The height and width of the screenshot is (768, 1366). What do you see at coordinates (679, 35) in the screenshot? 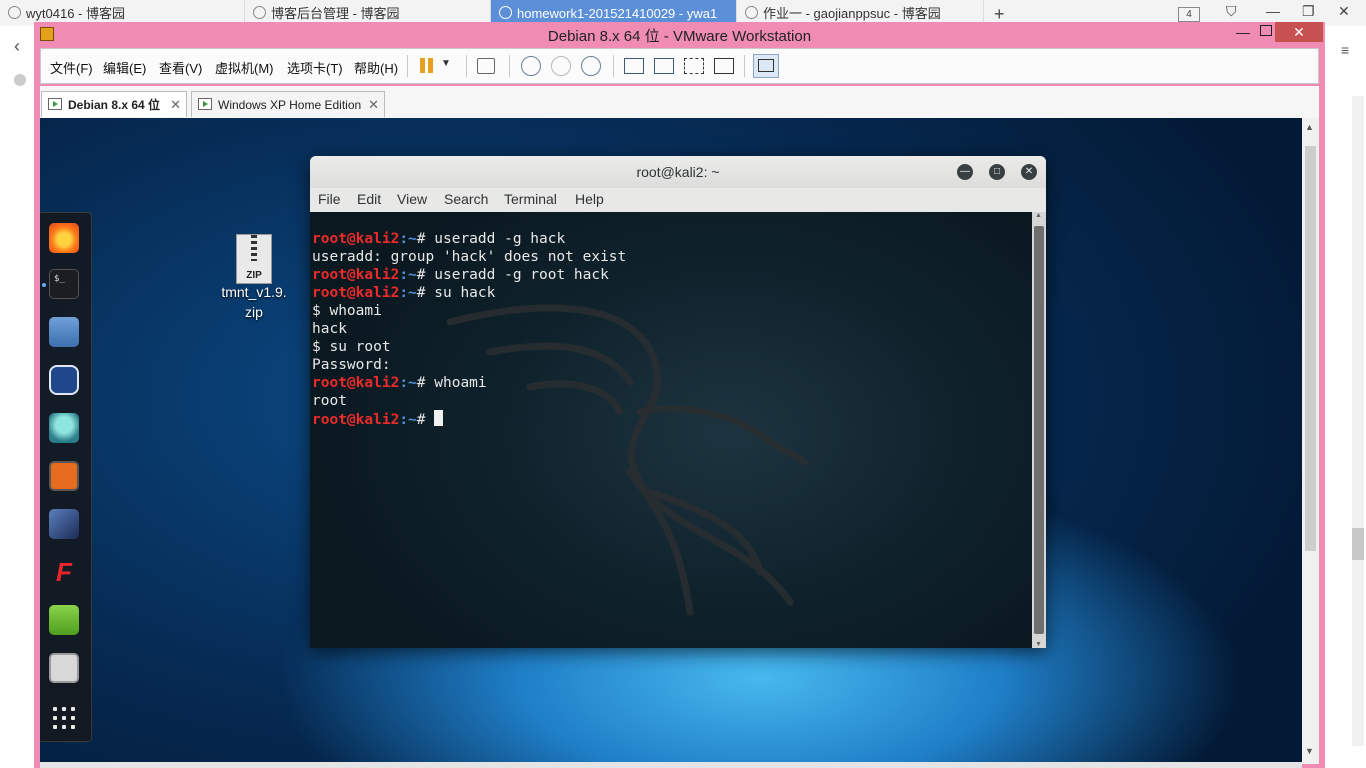
I see `vmware-titlebar: Debian 8.x 64 位 - VMware Workstation — ✕` at bounding box center [679, 35].